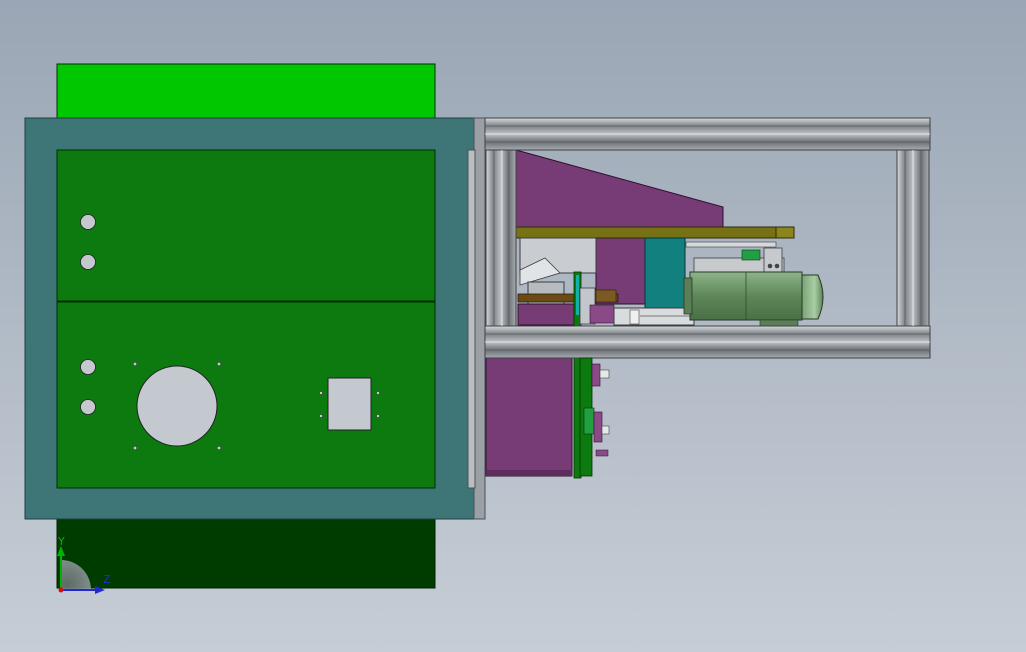 This screenshot has height=652, width=1026. What do you see at coordinates (606, 296) in the screenshot?
I see `small-brown-block` at bounding box center [606, 296].